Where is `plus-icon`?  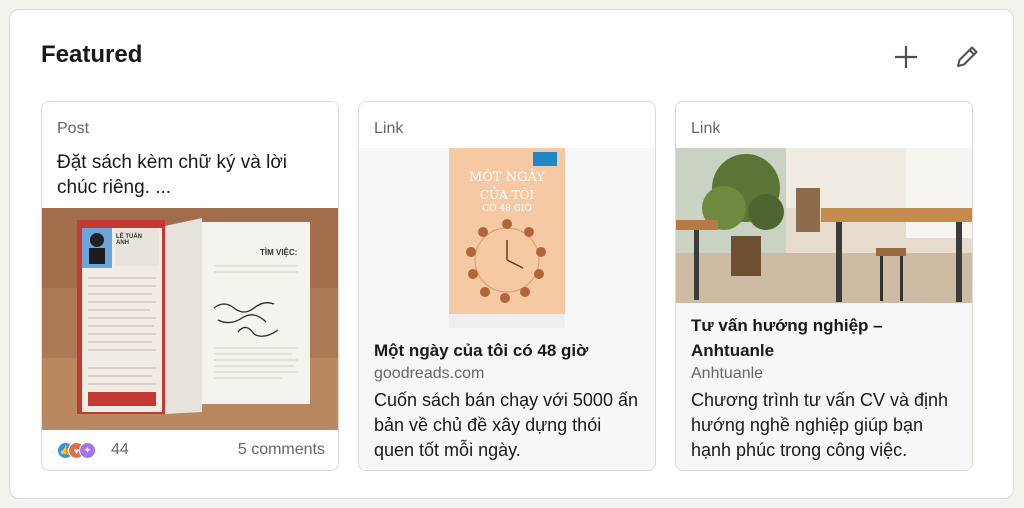 plus-icon is located at coordinates (906, 57).